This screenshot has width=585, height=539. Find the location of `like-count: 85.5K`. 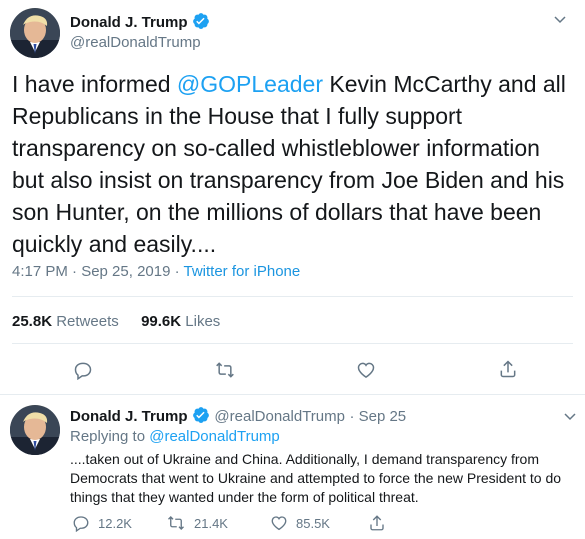

like-count: 85.5K is located at coordinates (313, 523).